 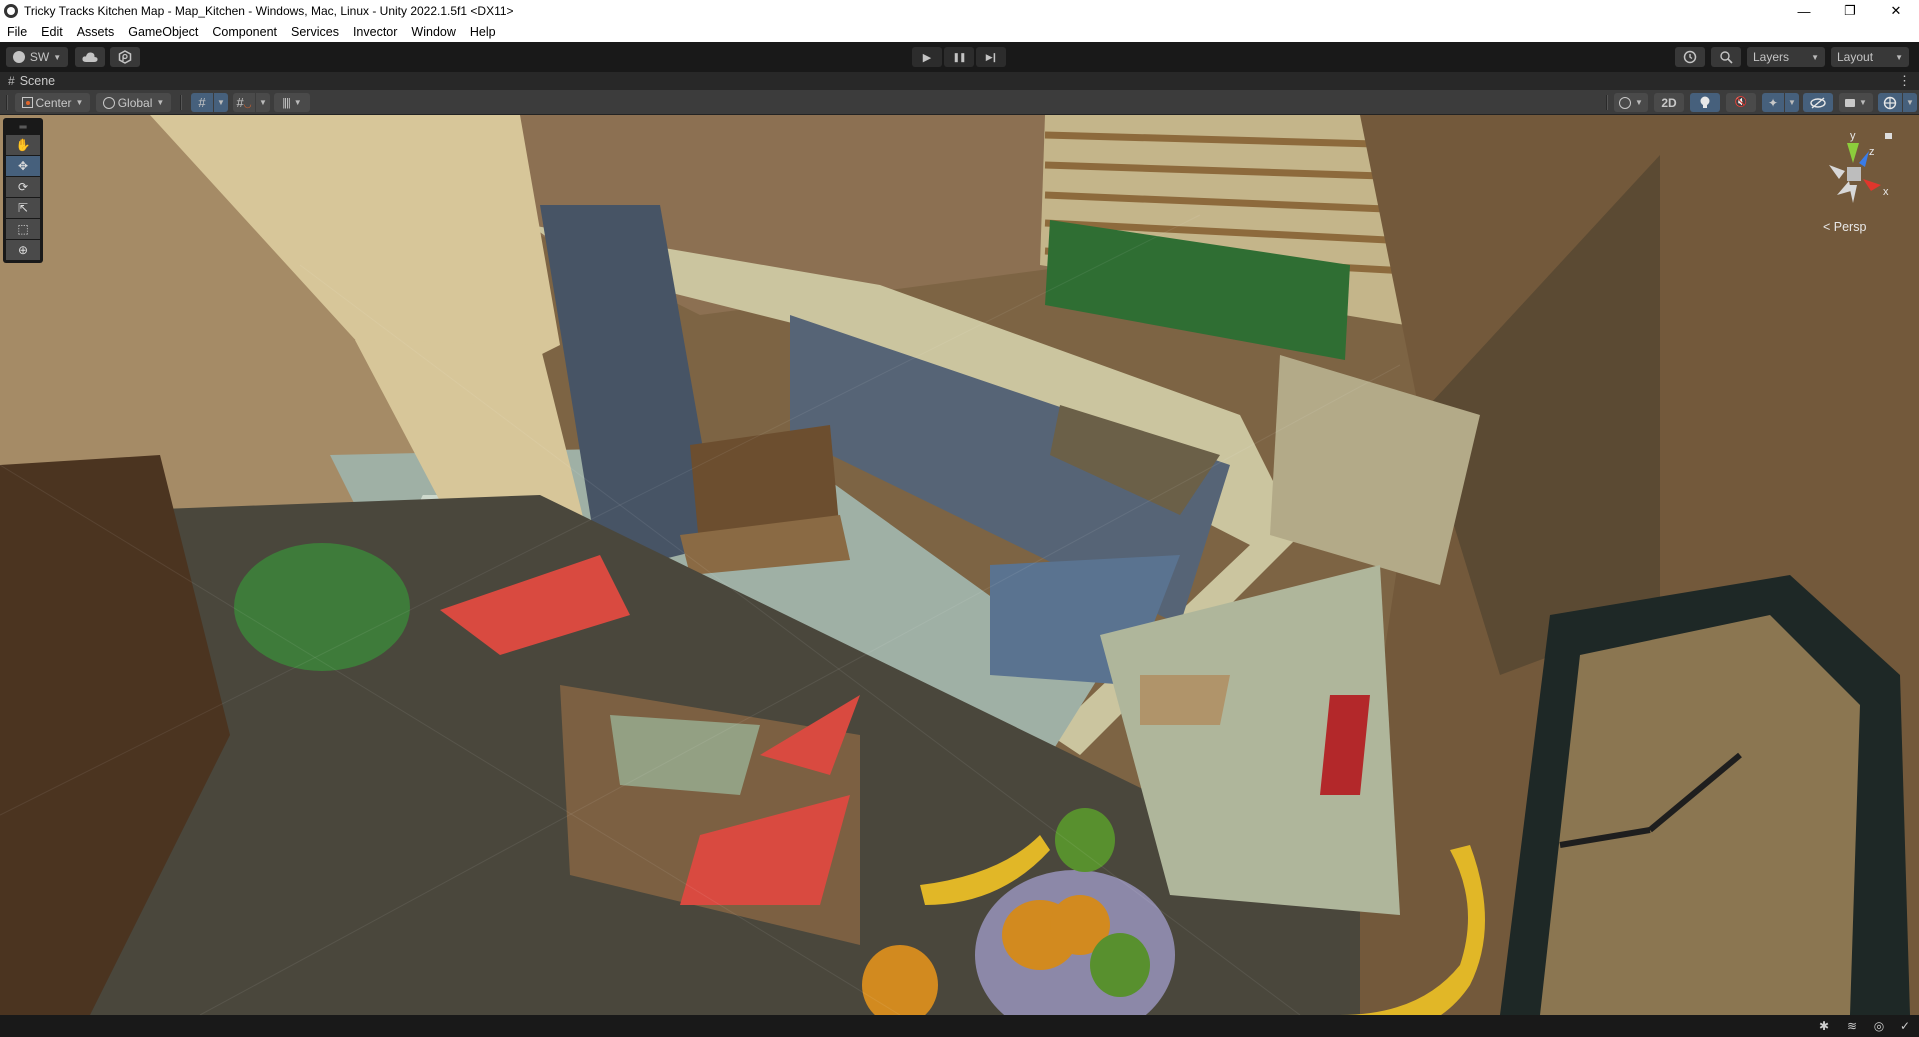 I want to click on hand-tool: ✋, so click(x=23, y=145).